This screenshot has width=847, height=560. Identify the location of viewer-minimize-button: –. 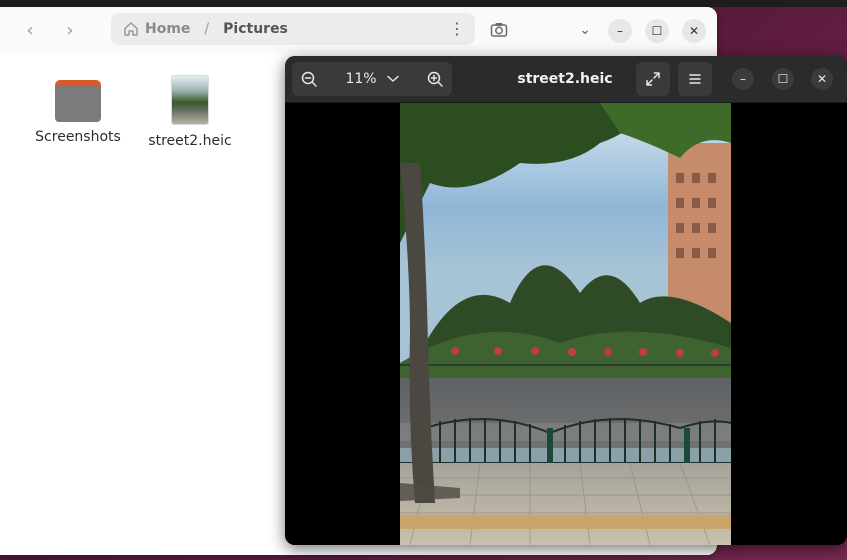
(743, 79).